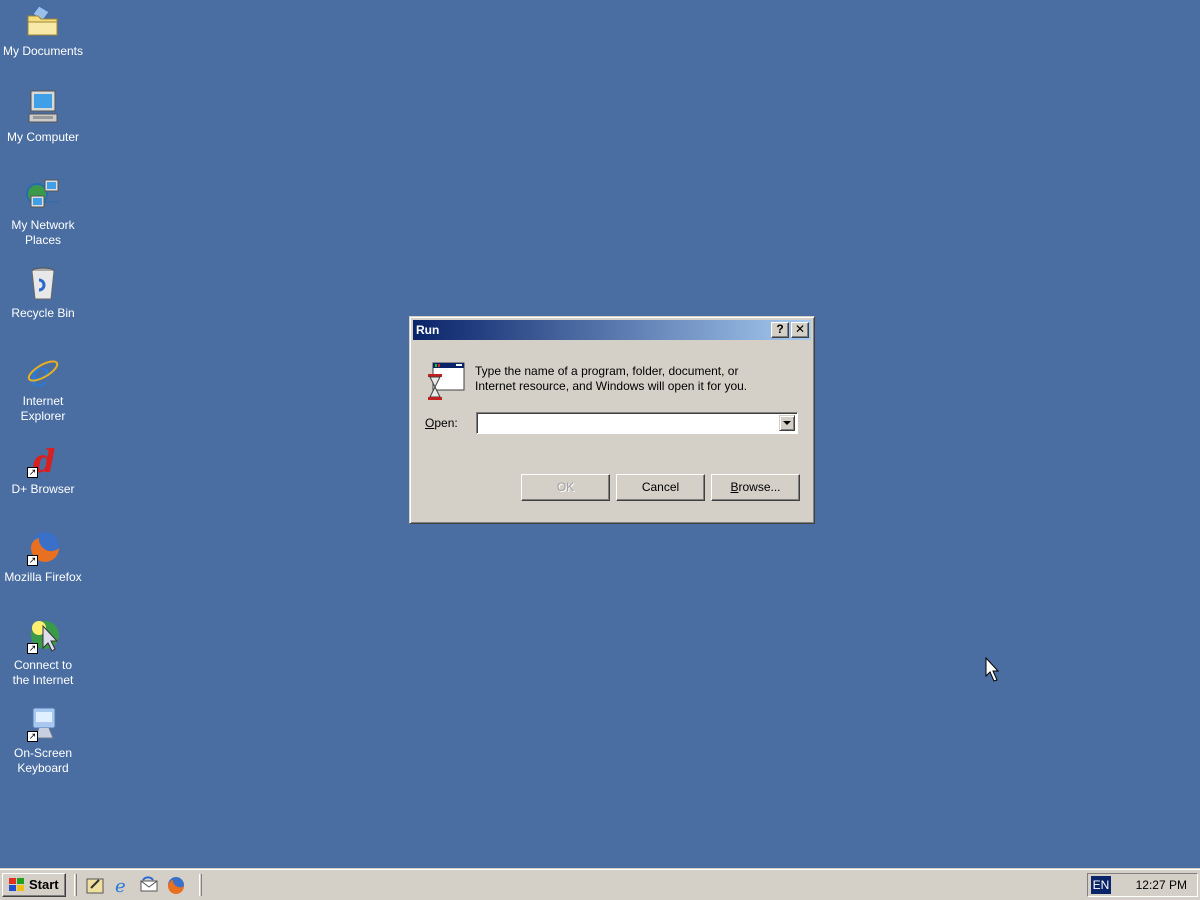 This screenshot has height=900, width=1200. I want to click on icon-label: My Documents, so click(43, 51).